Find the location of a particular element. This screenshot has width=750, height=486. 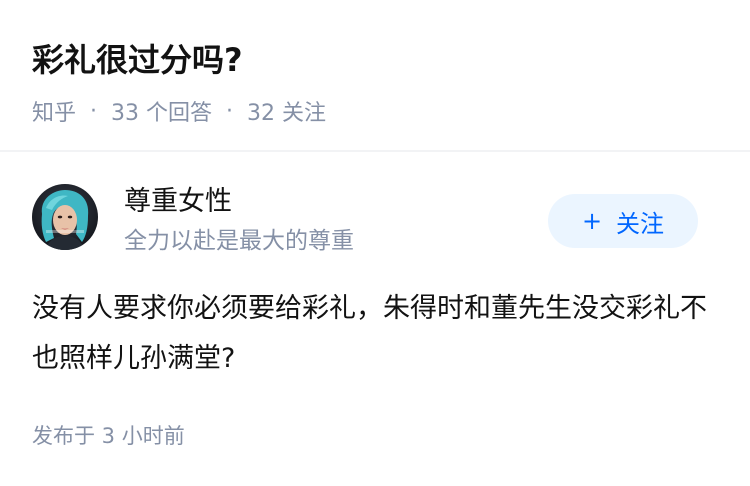

user-avatar-photo-icon is located at coordinates (65, 217).